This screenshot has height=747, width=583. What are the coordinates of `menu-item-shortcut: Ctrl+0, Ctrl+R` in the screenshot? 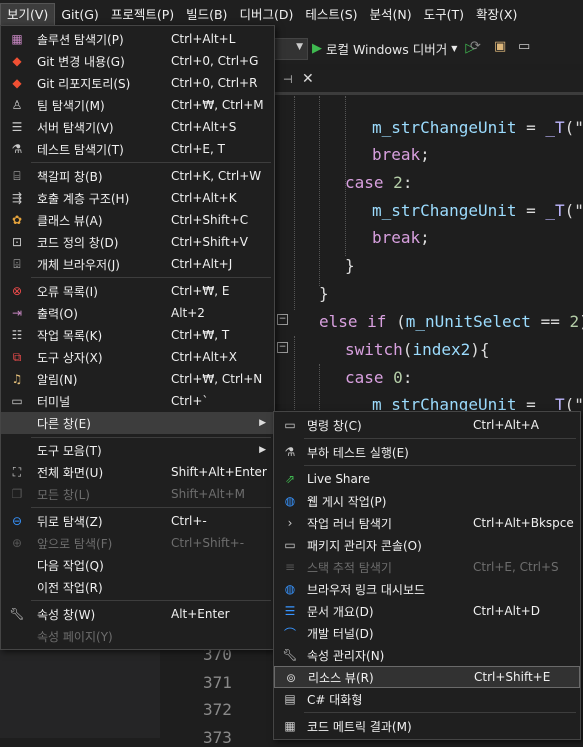 It's located at (214, 83).